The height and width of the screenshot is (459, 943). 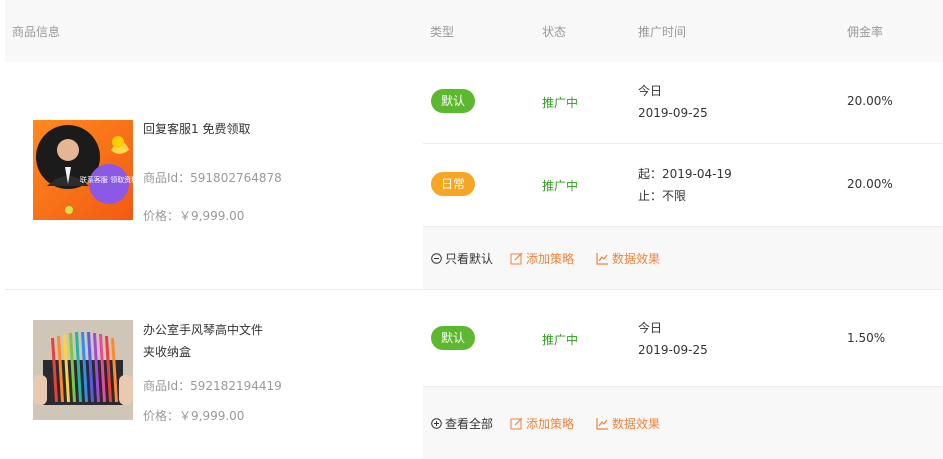 I want to click on strategy-row: 默认 推广中 今日 2019-09-25 1.50%, so click(x=683, y=338).